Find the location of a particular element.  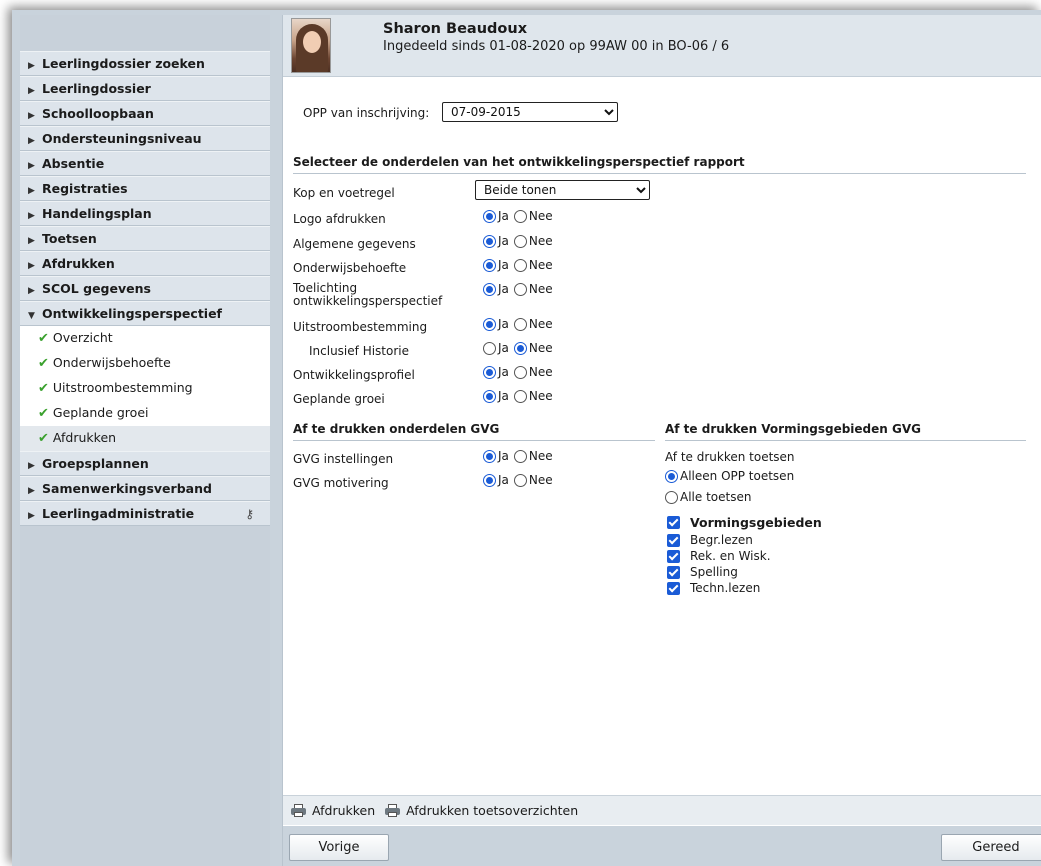

sidebar-item-toetsen: ▶ Toetsen is located at coordinates (145, 238).